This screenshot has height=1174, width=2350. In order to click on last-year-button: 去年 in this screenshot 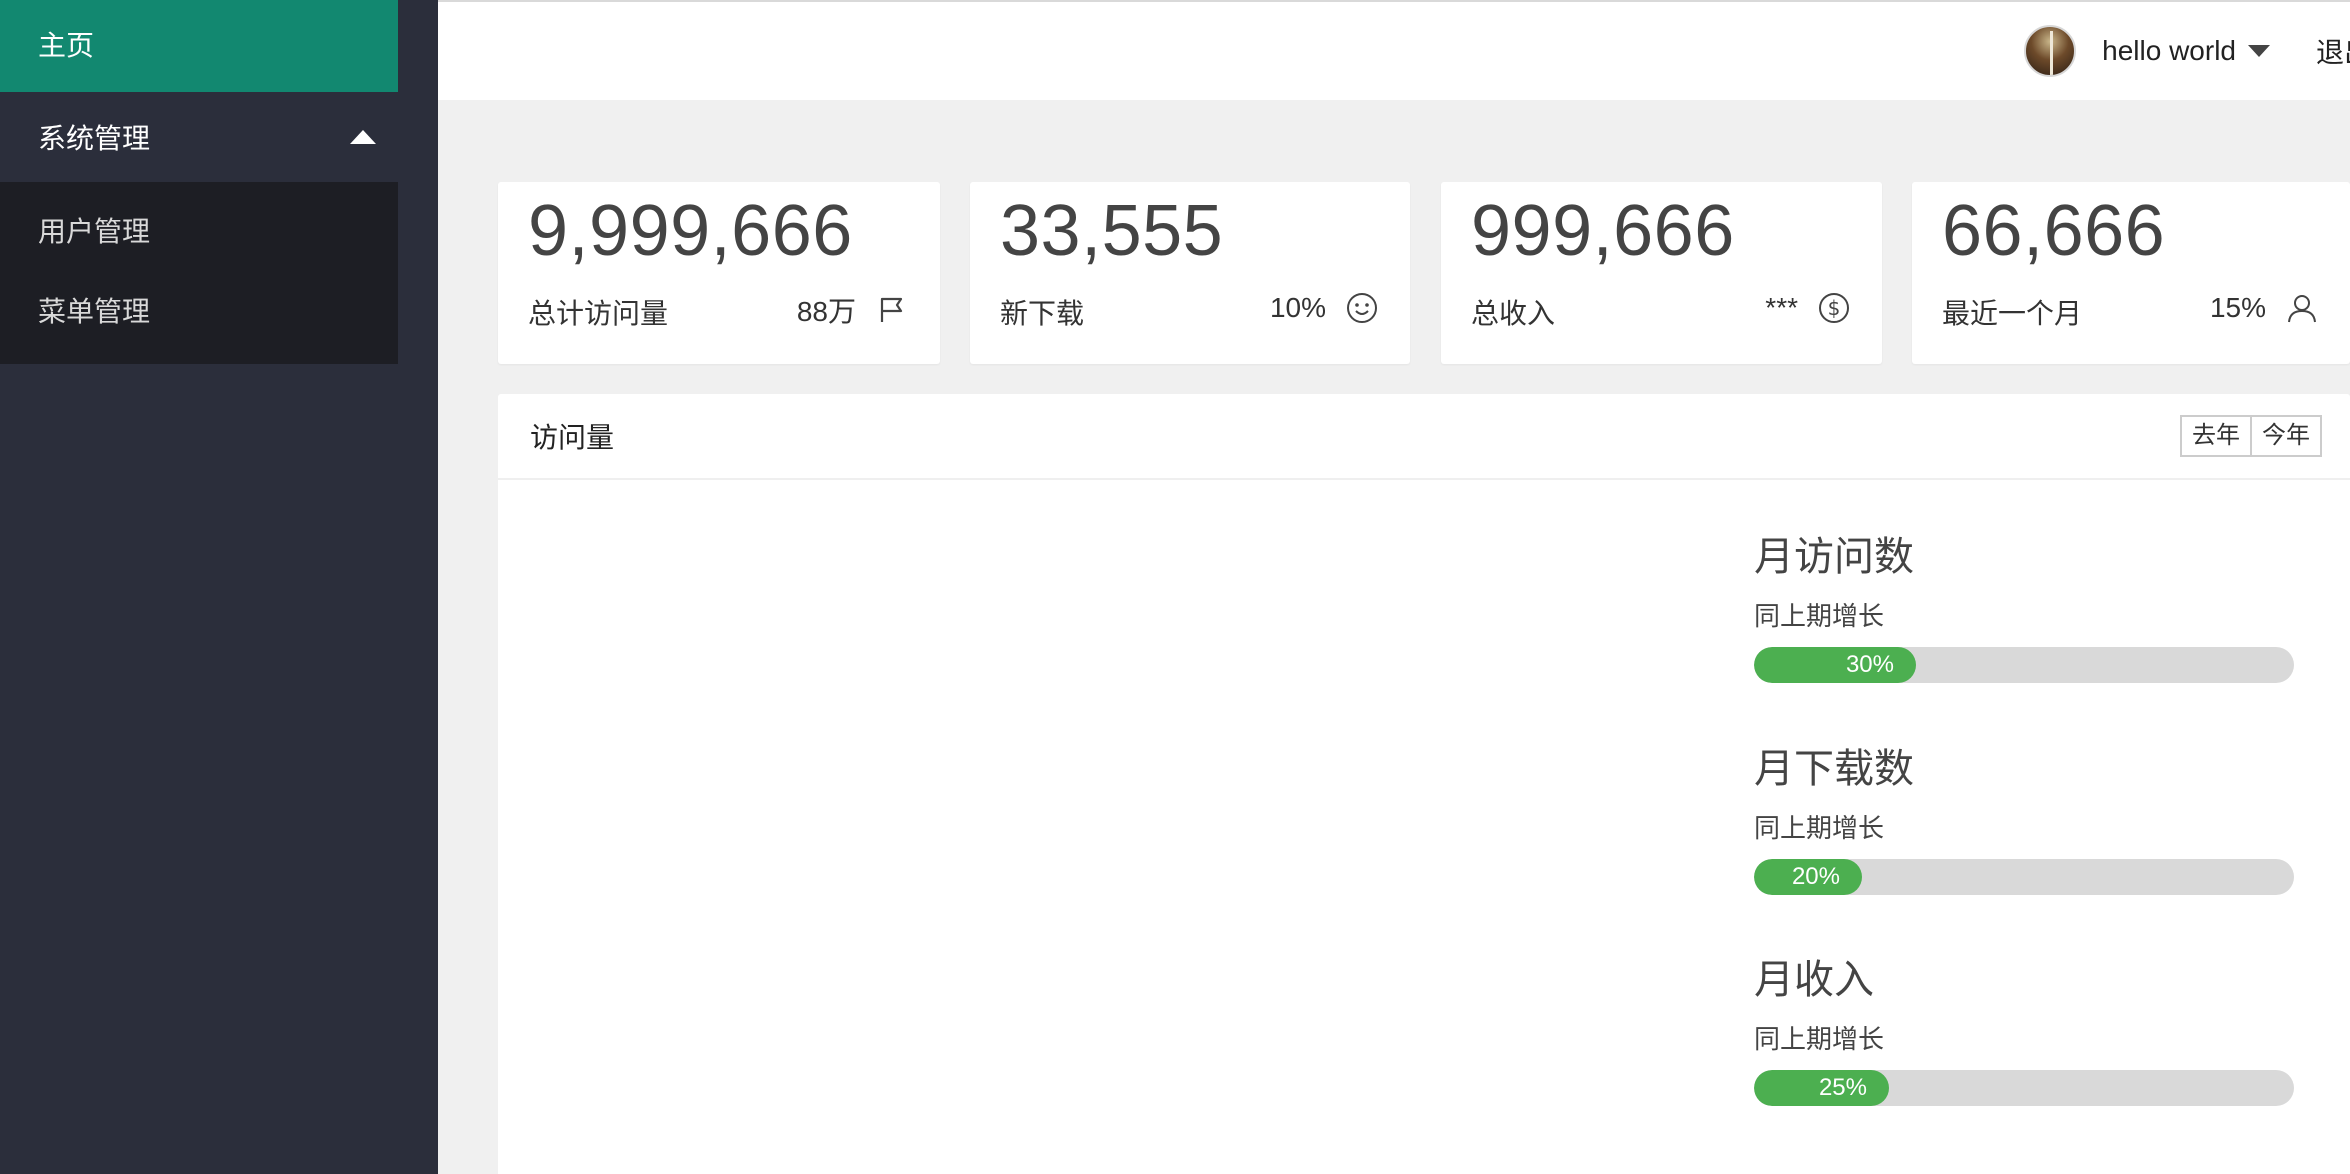, I will do `click(2216, 436)`.